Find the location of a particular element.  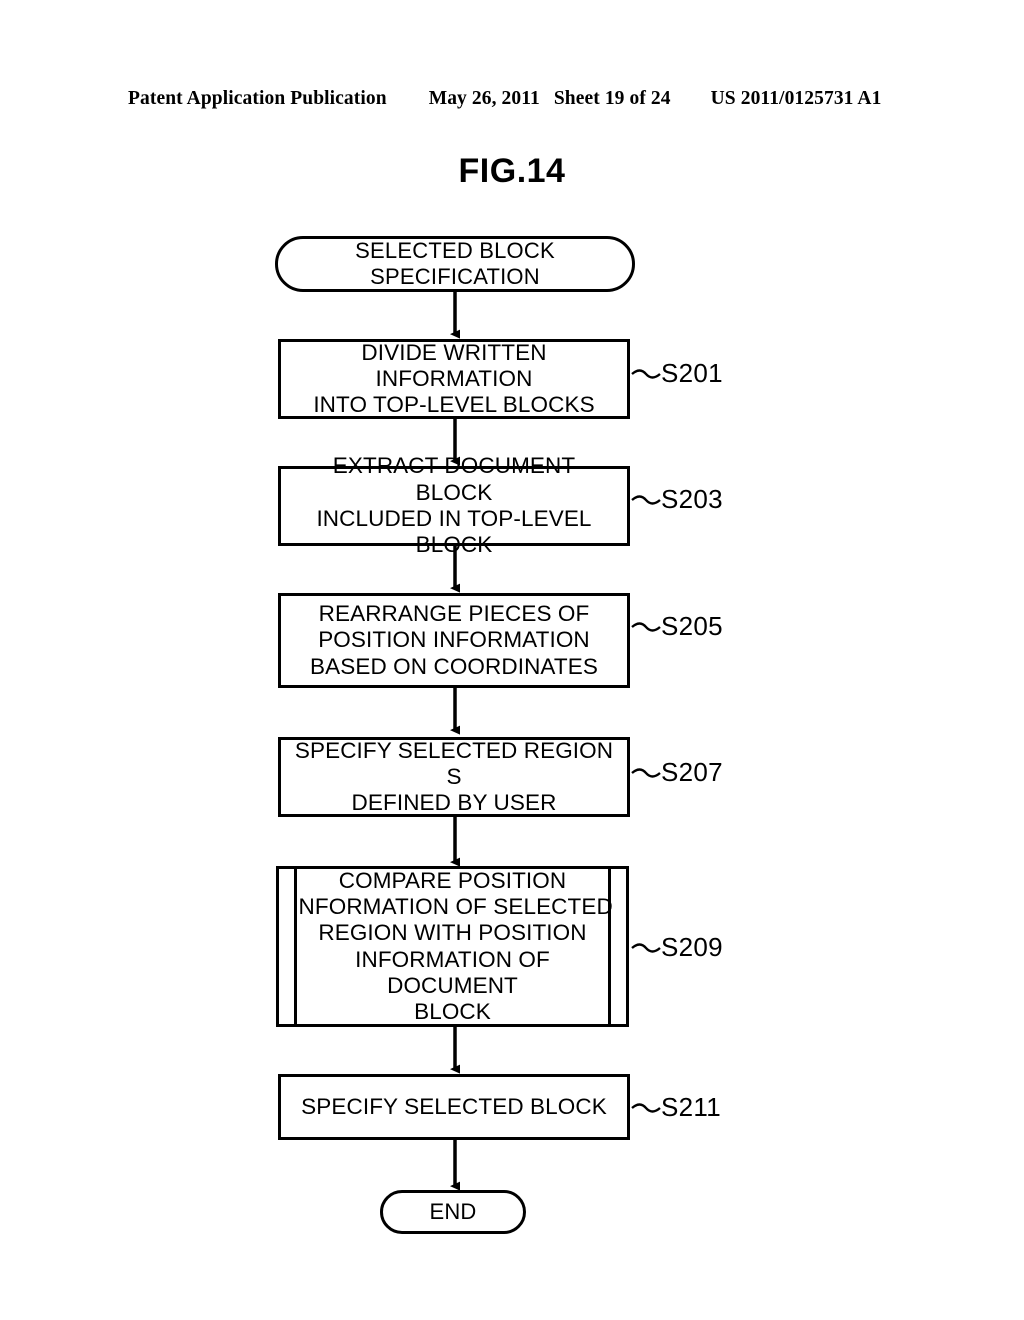

patent-publication-label: Patent Application Publication is located at coordinates (257, 98).